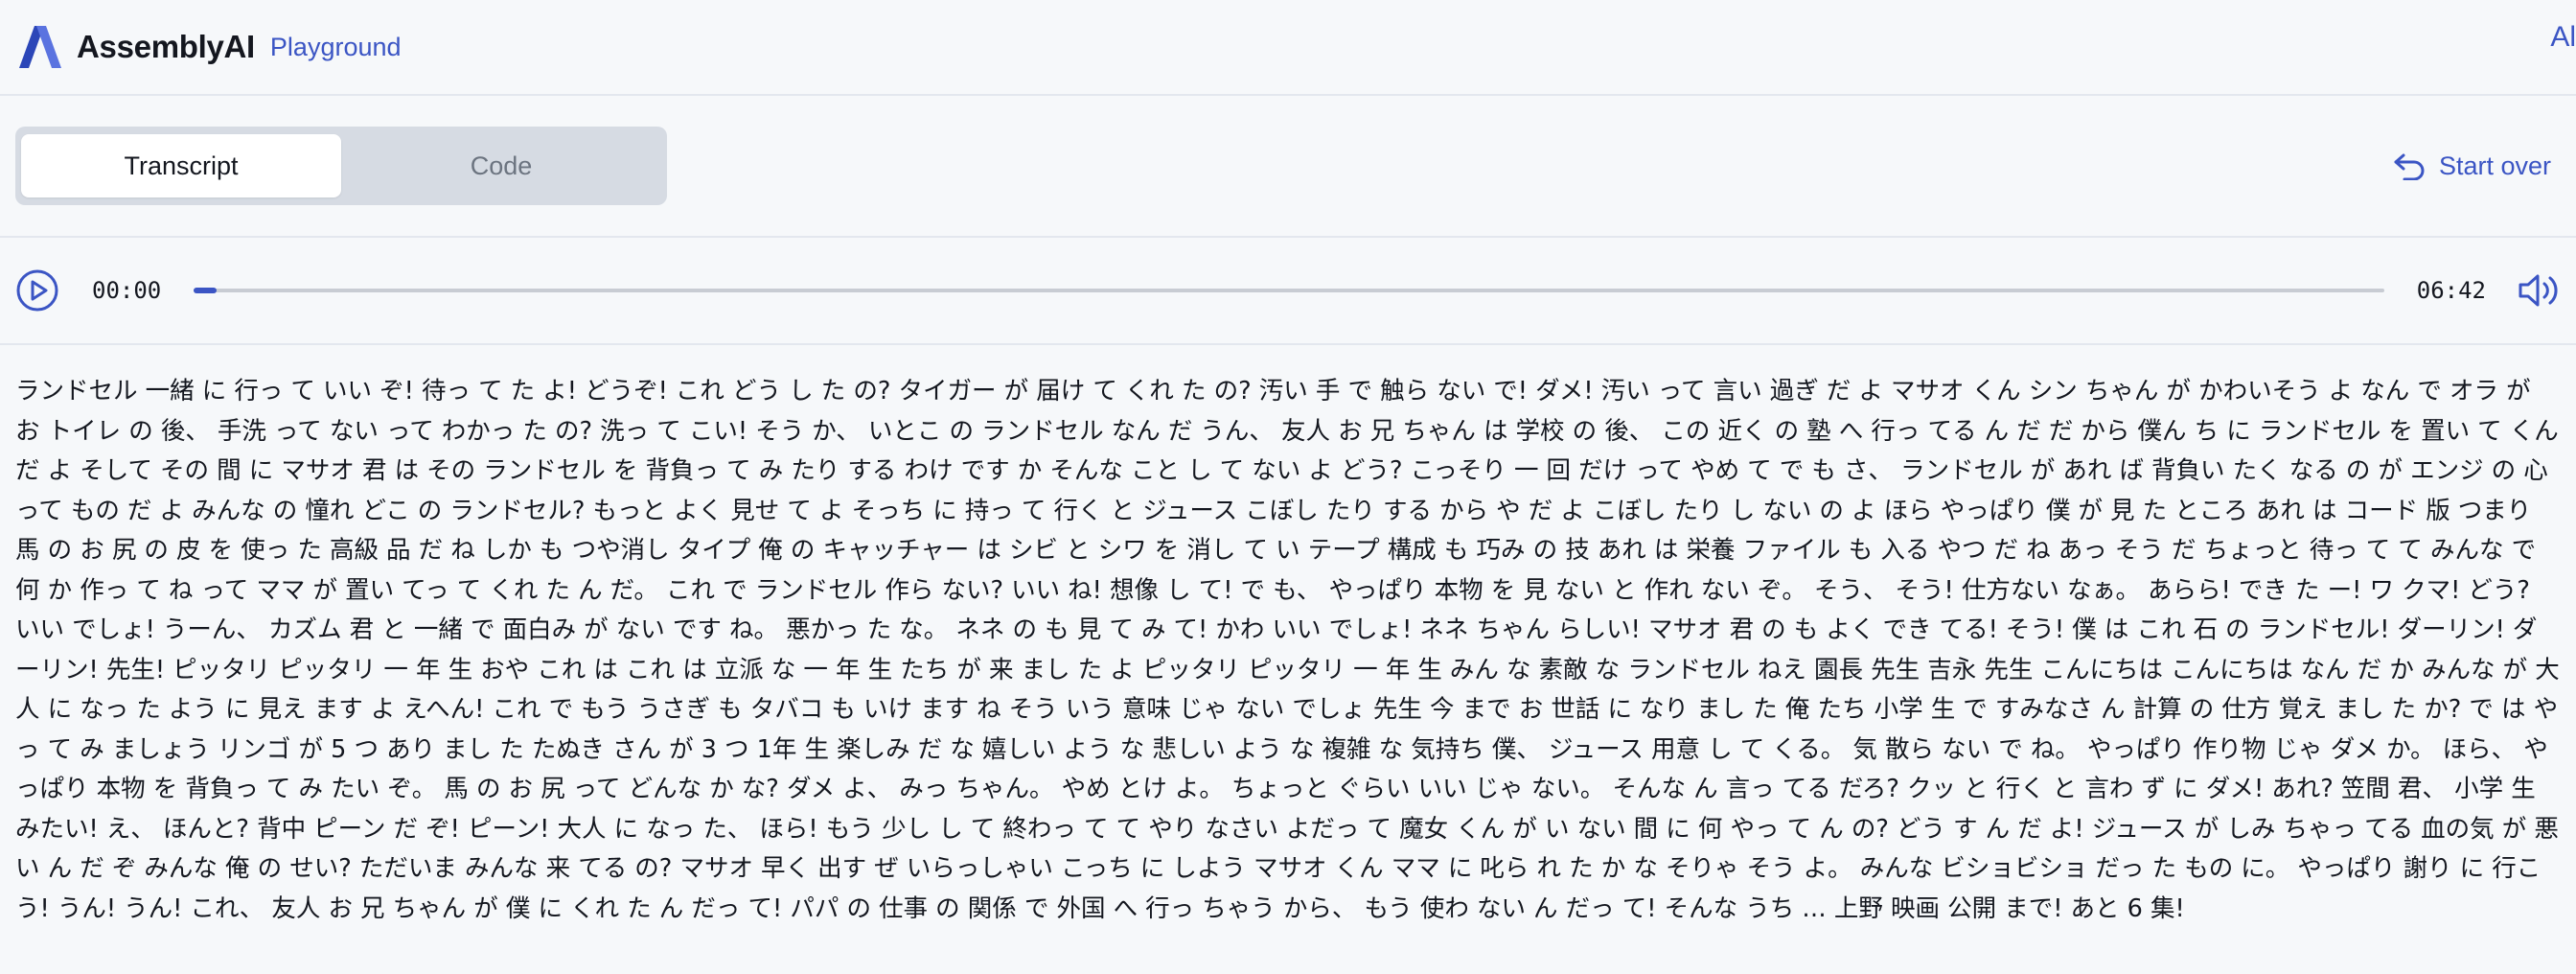 The height and width of the screenshot is (974, 2576). I want to click on audio-player: 00:00 06:42, so click(1288, 291).